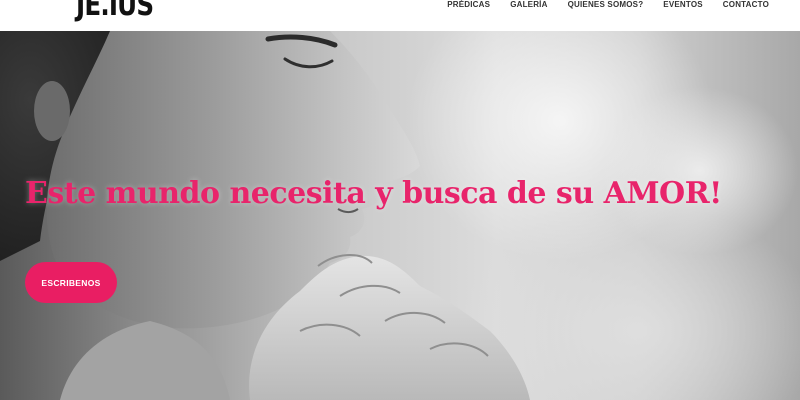 This screenshot has width=800, height=400. I want to click on hero-headline: Este mundo necesita y busca de su AMOR!, so click(373, 193).